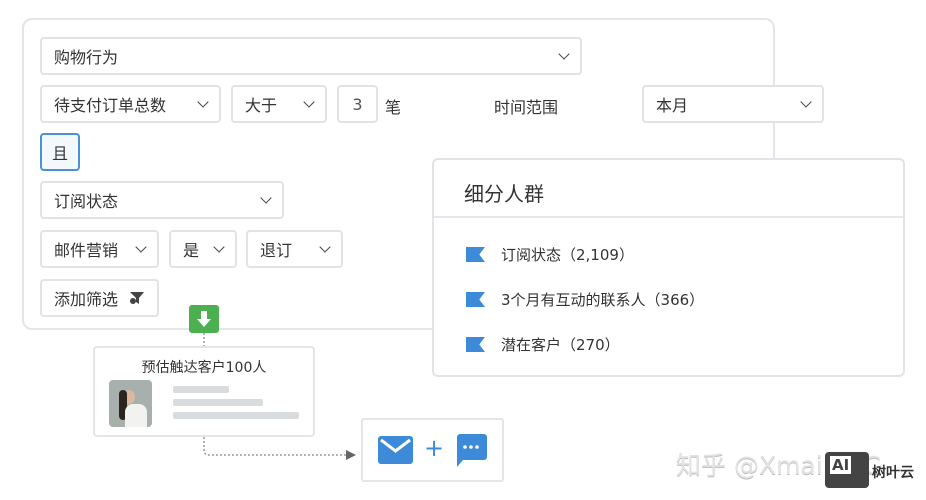 The image size is (926, 500). I want to click on watermark-brand: 树叶云, so click(893, 473).